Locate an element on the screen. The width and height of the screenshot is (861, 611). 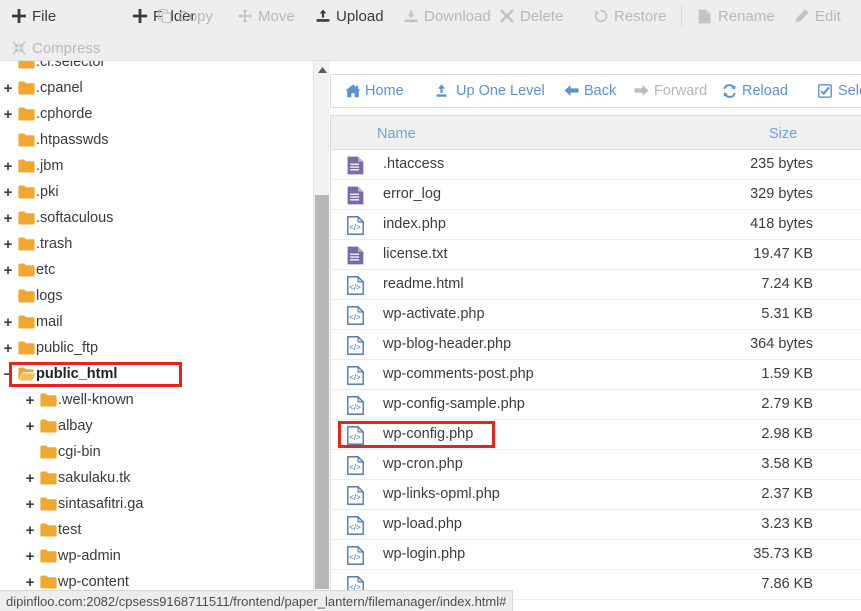
toolbar-button-upload: Upload is located at coordinates (350, 16).